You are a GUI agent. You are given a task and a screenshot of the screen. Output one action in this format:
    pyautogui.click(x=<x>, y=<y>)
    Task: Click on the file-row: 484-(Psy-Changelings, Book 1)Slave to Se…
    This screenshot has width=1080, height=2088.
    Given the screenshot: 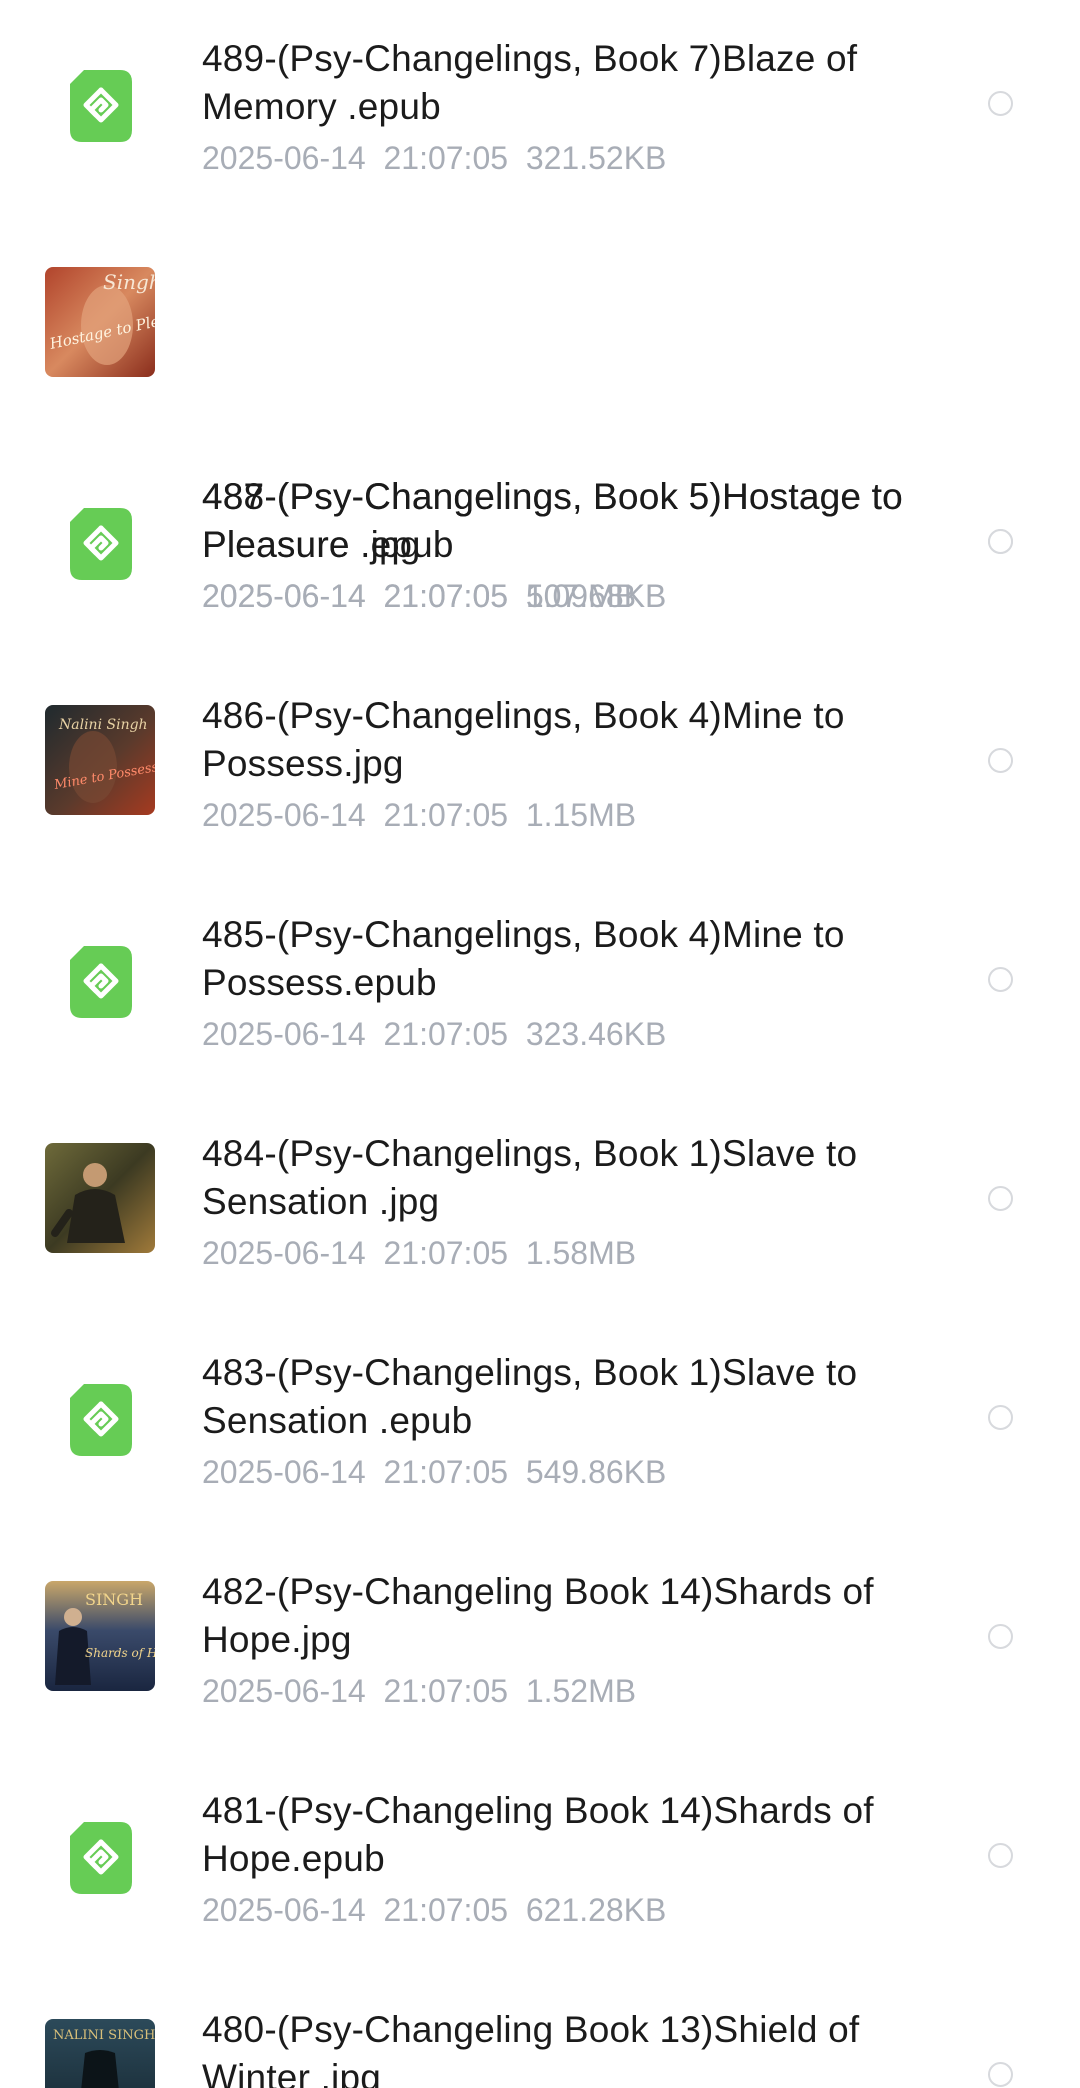 What is the action you would take?
    pyautogui.click(x=540, y=1204)
    